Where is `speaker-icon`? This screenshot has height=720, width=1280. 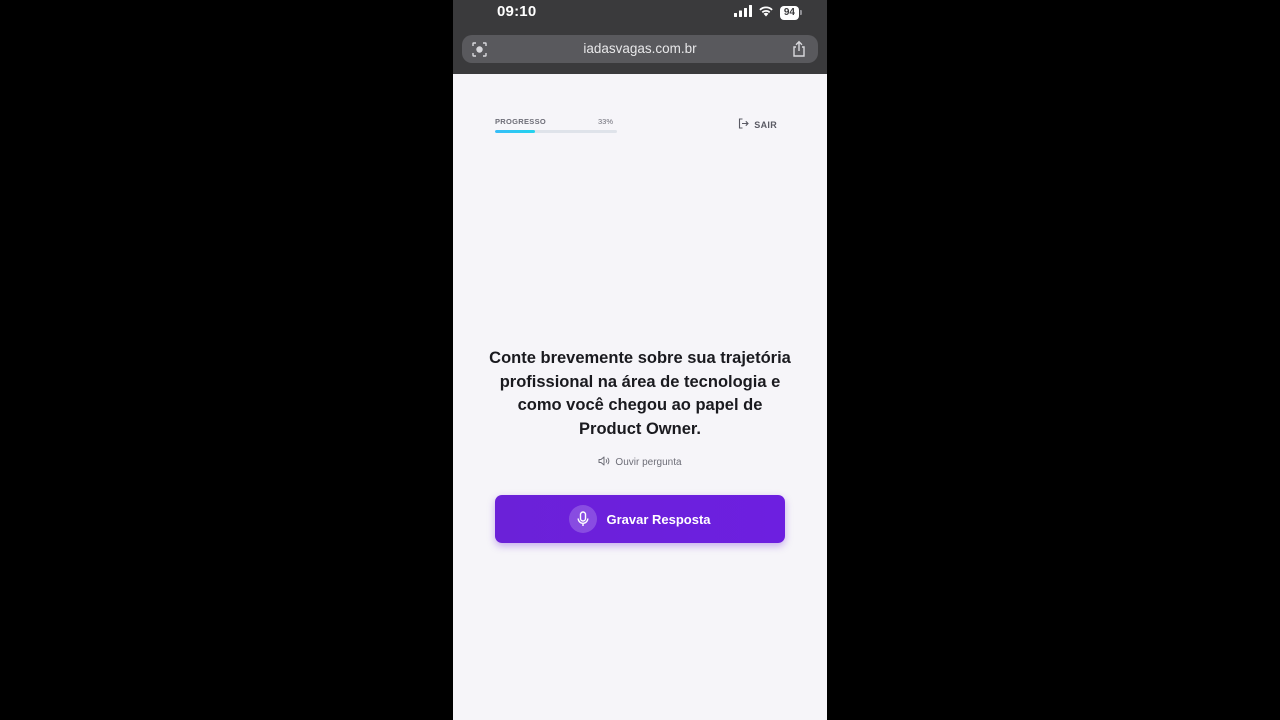 speaker-icon is located at coordinates (604, 462).